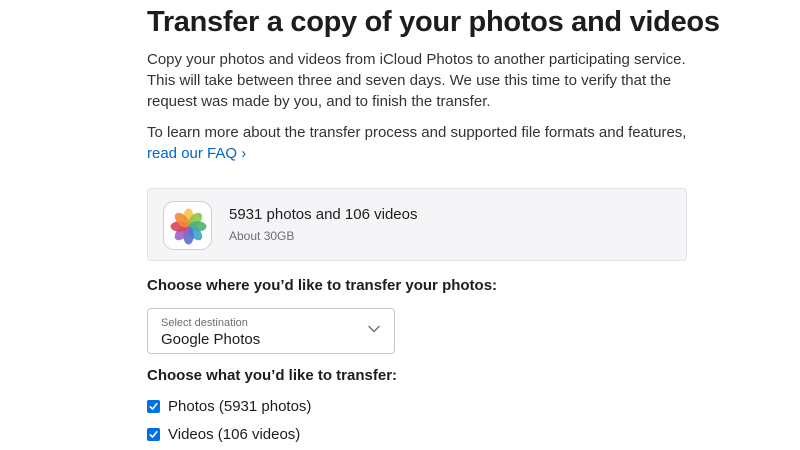  What do you see at coordinates (240, 406) in the screenshot?
I see `photos-option-label: Photos (5931 photos)` at bounding box center [240, 406].